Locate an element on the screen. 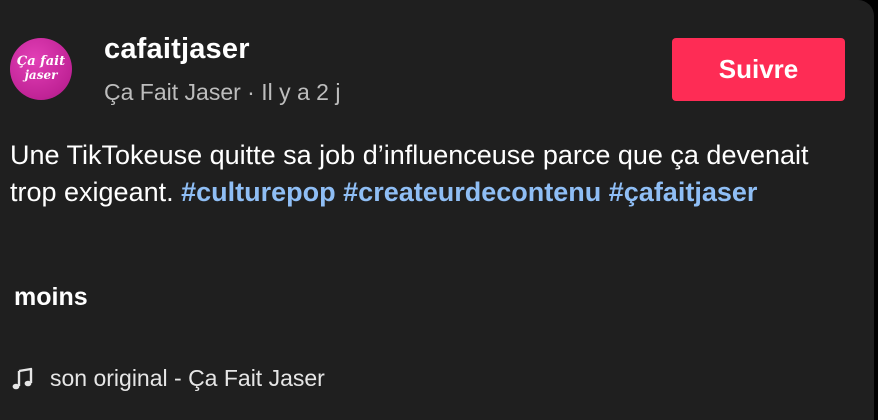 The image size is (878, 420). sound-label: son original - Ça Fait Jaser is located at coordinates (187, 378).